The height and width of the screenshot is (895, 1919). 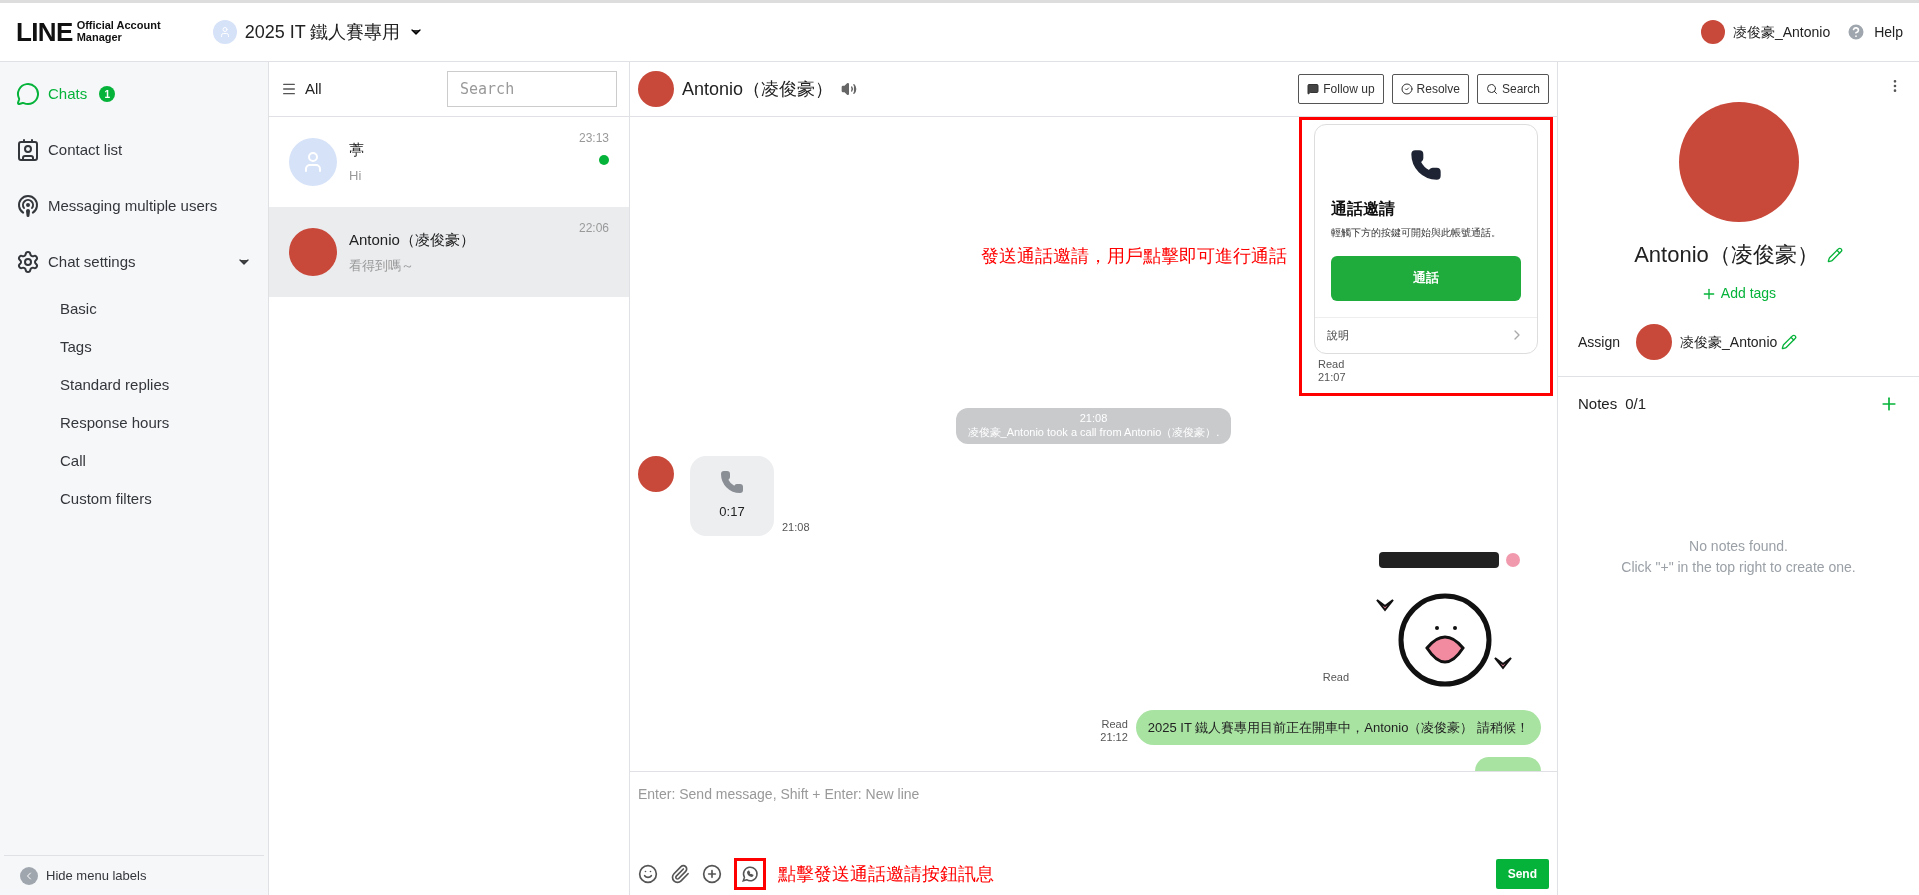 I want to click on broadcast-icon, so click(x=28, y=206).